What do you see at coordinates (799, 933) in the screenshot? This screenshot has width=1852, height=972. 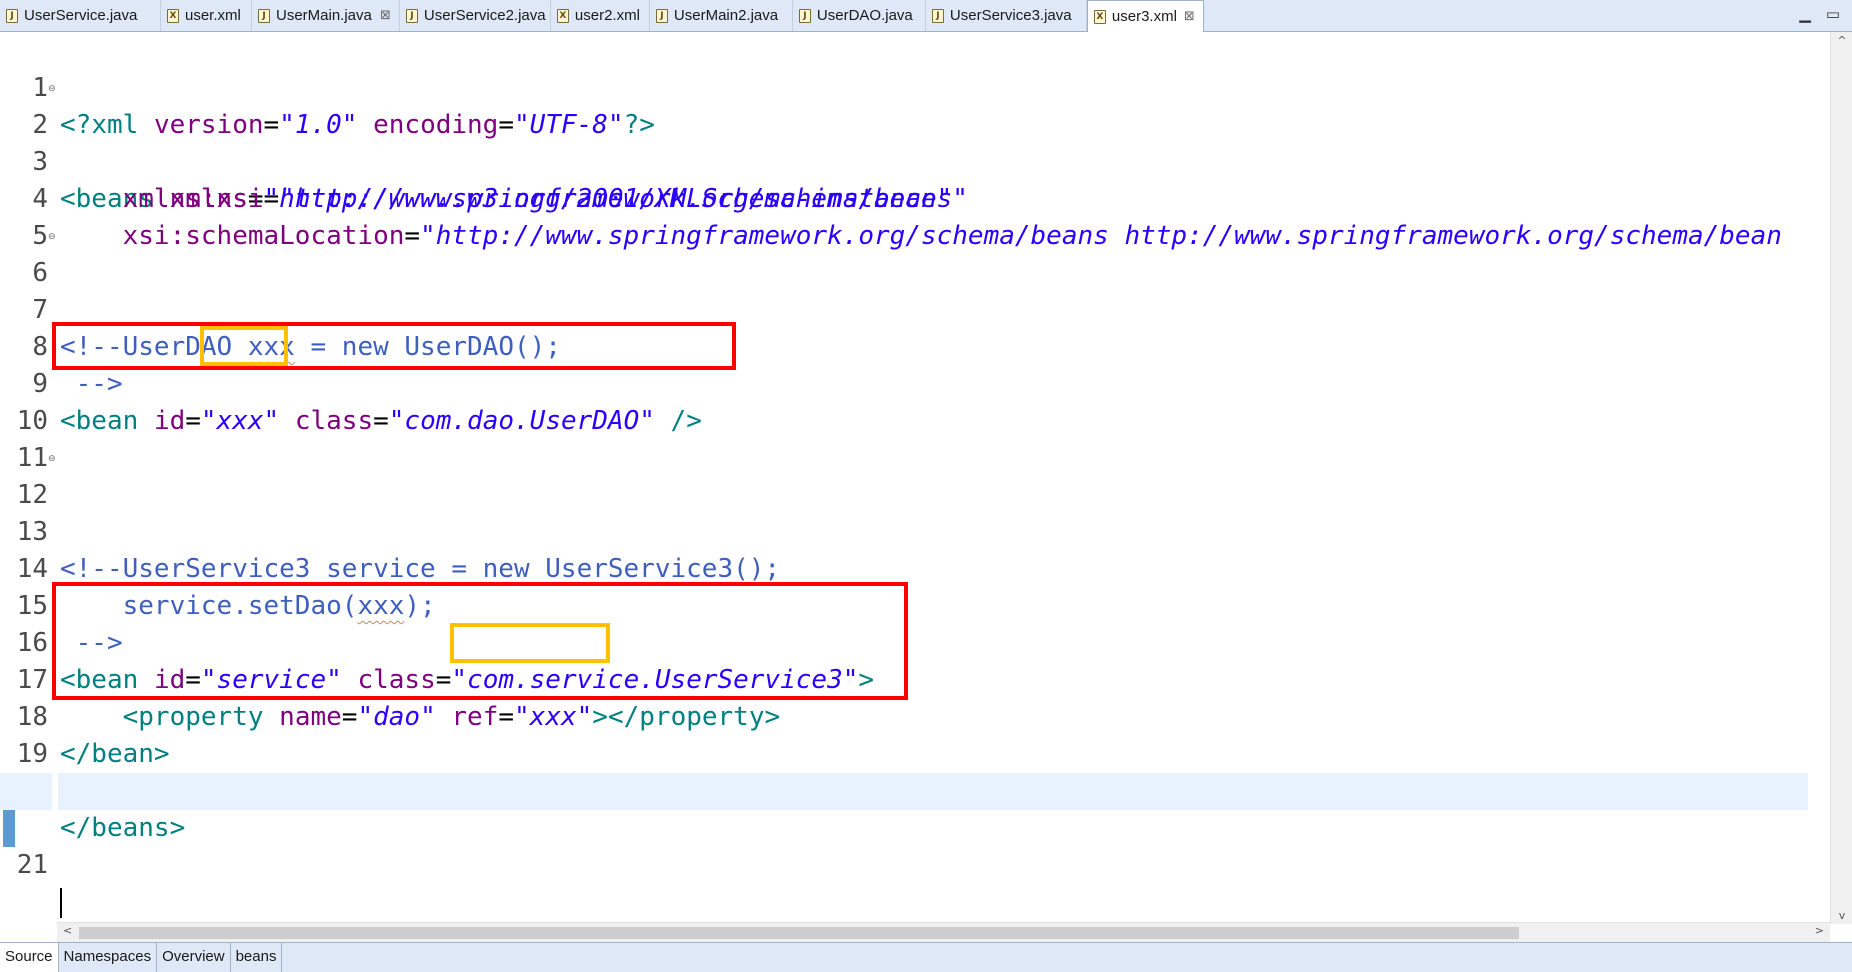 I see `scroll-thumb` at bounding box center [799, 933].